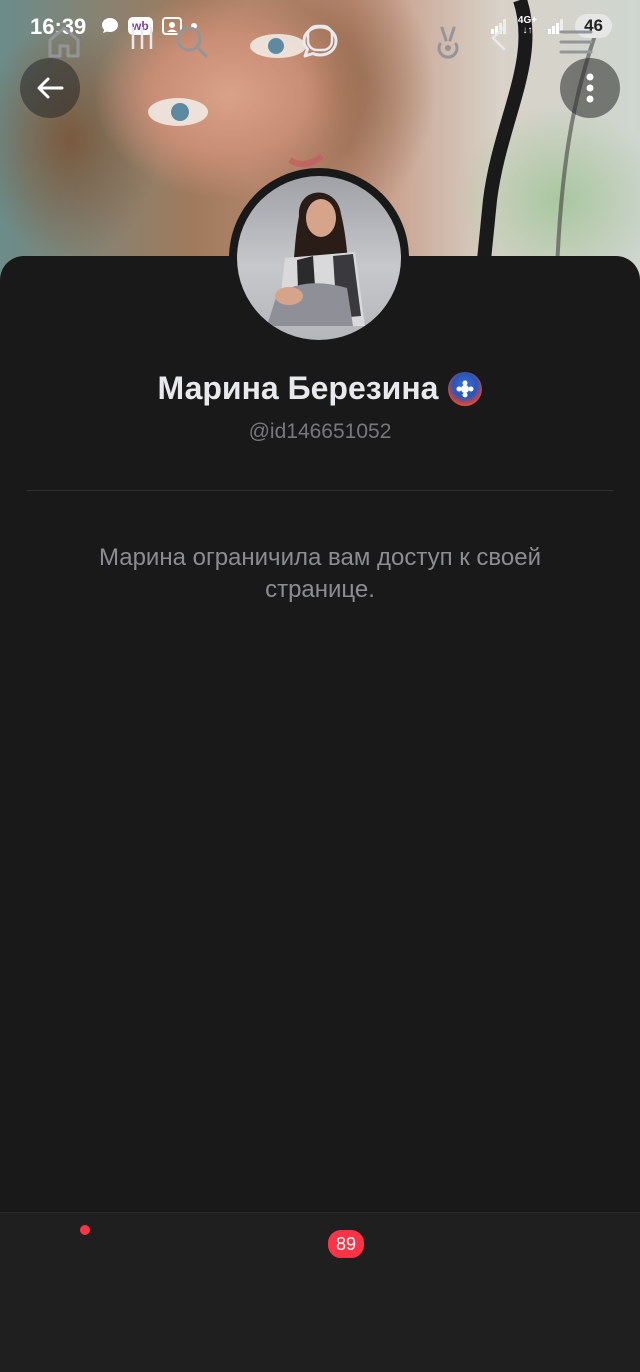 The height and width of the screenshot is (1372, 640). Describe the element at coordinates (320, 1334) in the screenshot. I see `system-nav-bar` at that location.